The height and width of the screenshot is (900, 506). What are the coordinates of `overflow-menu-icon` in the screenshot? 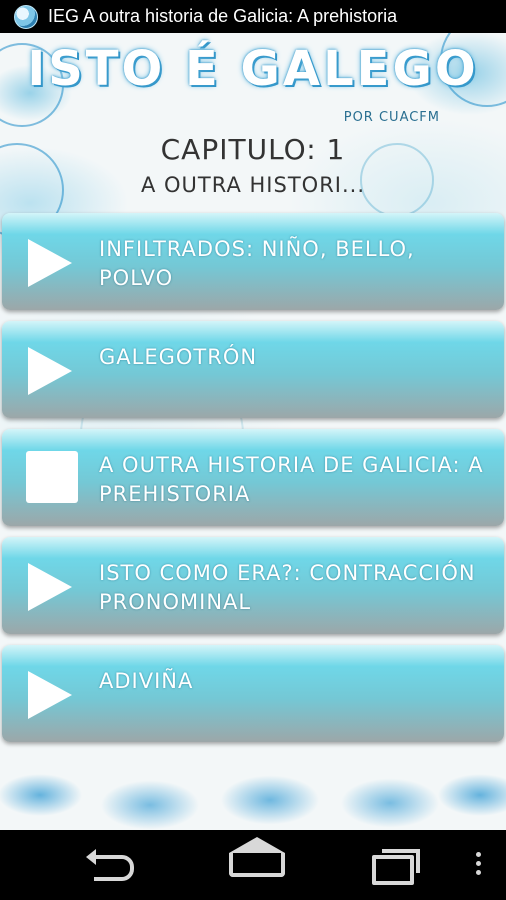 It's located at (479, 865).